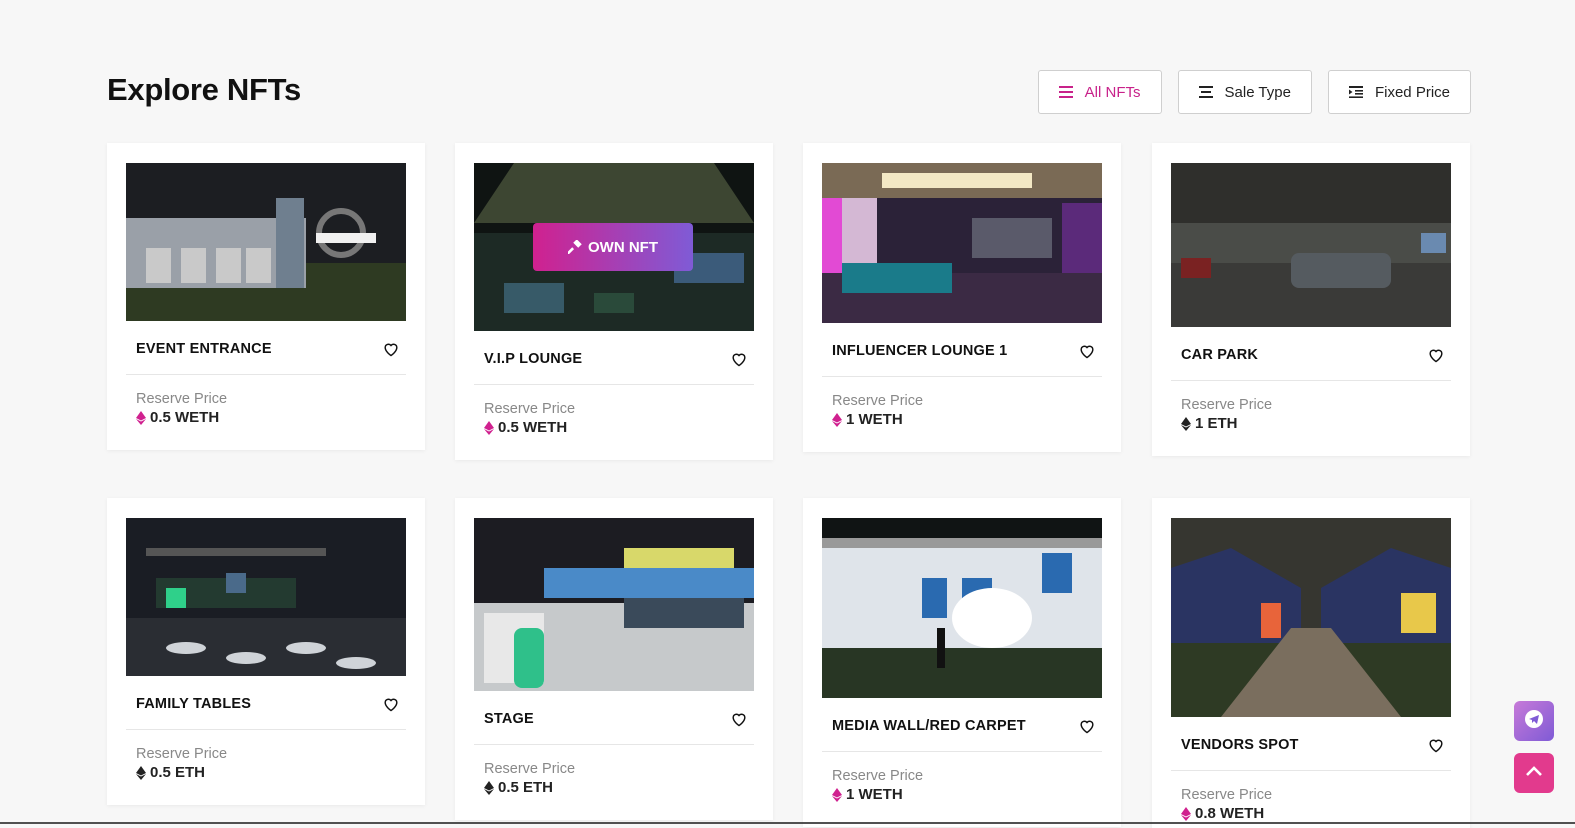 Image resolution: width=1575 pixels, height=828 pixels. I want to click on indent-icon, so click(1355, 92).